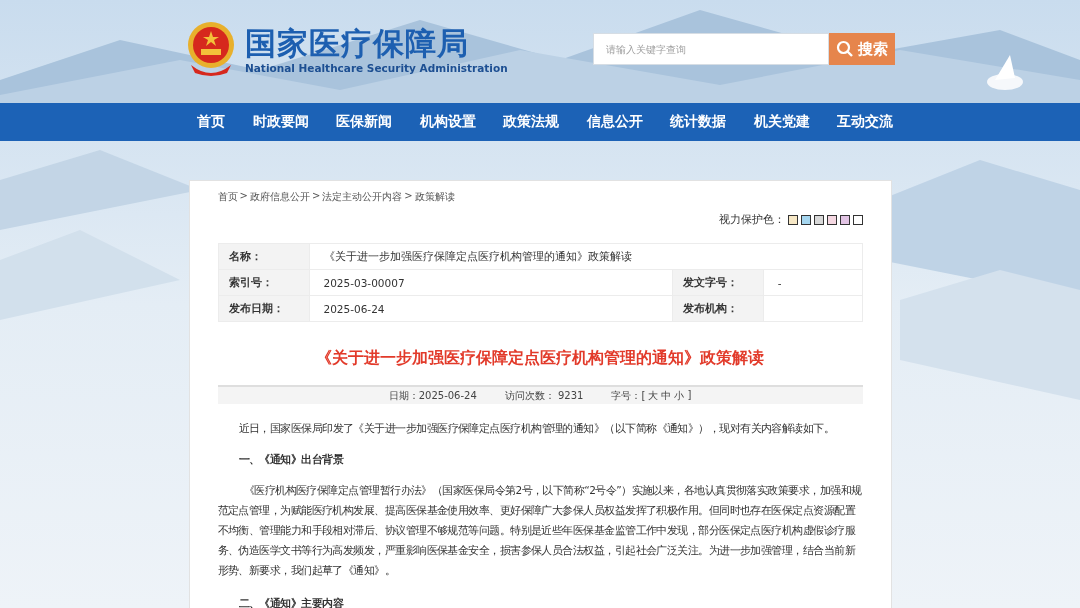 The image size is (1080, 608). Describe the element at coordinates (491, 282) in the screenshot. I see `field-value: 2025-03-00007` at that location.